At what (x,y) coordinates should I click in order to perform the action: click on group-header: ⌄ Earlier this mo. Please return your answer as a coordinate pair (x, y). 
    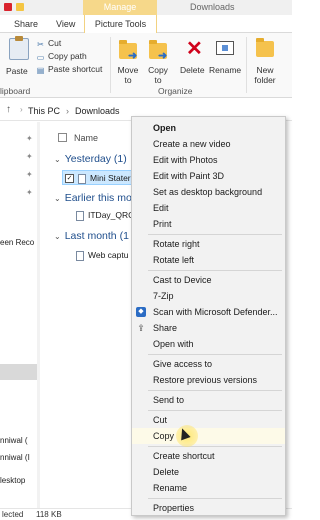
    Looking at the image, I should click on (93, 198).